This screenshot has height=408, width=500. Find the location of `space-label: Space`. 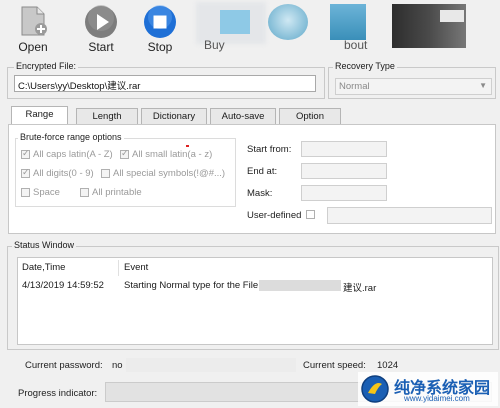

space-label: Space is located at coordinates (46, 192).